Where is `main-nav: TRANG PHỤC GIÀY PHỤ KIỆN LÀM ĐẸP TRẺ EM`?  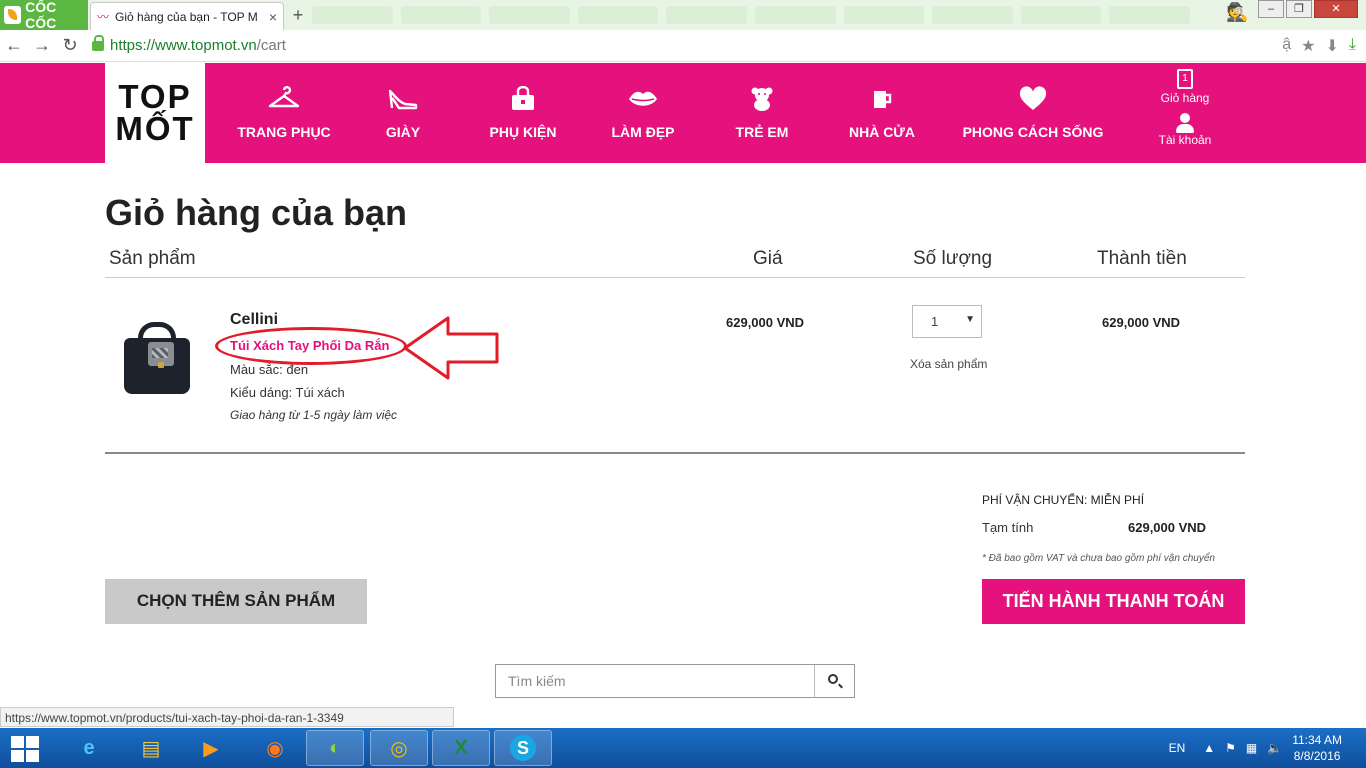 main-nav: TRANG PHỤC GIÀY PHỤ KIỆN LÀM ĐẸP TRẺ EM is located at coordinates (674, 113).